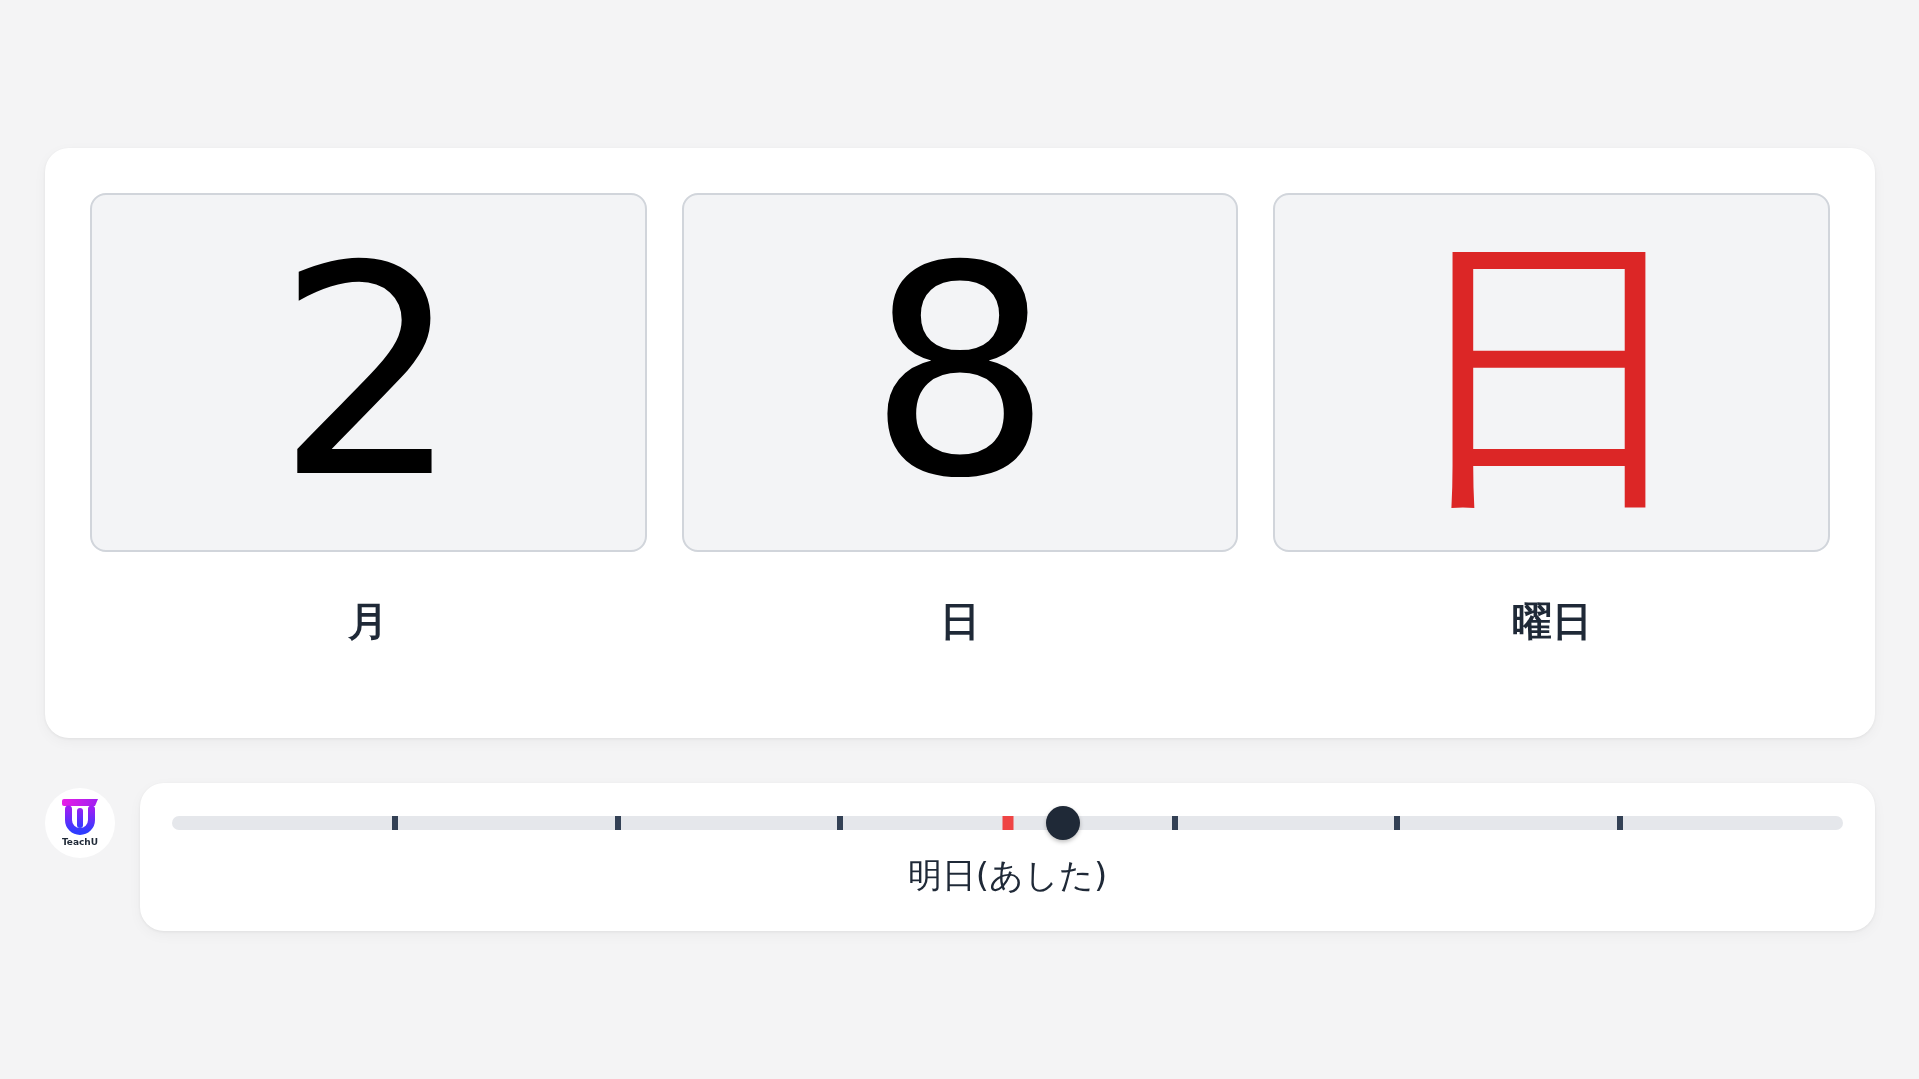 This screenshot has height=1079, width=1919. What do you see at coordinates (1551, 372) in the screenshot?
I see `date-value: 日` at bounding box center [1551, 372].